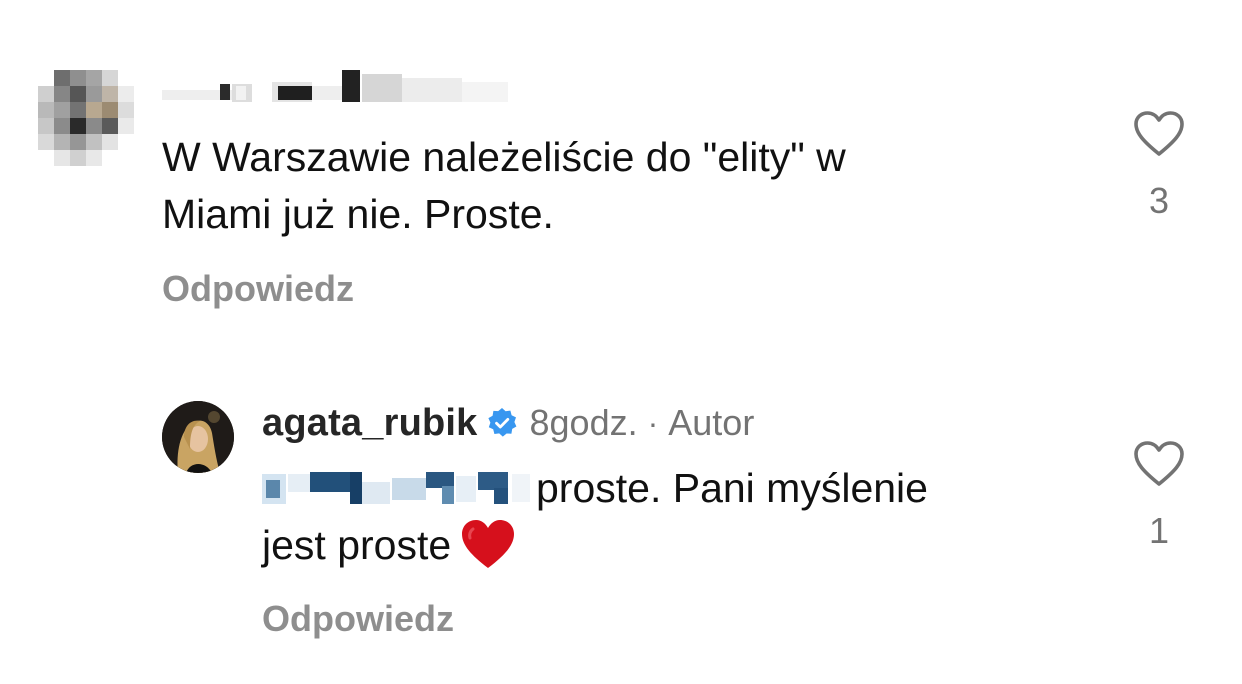 The image size is (1242, 684). I want to click on username: agata_rubik, so click(370, 423).